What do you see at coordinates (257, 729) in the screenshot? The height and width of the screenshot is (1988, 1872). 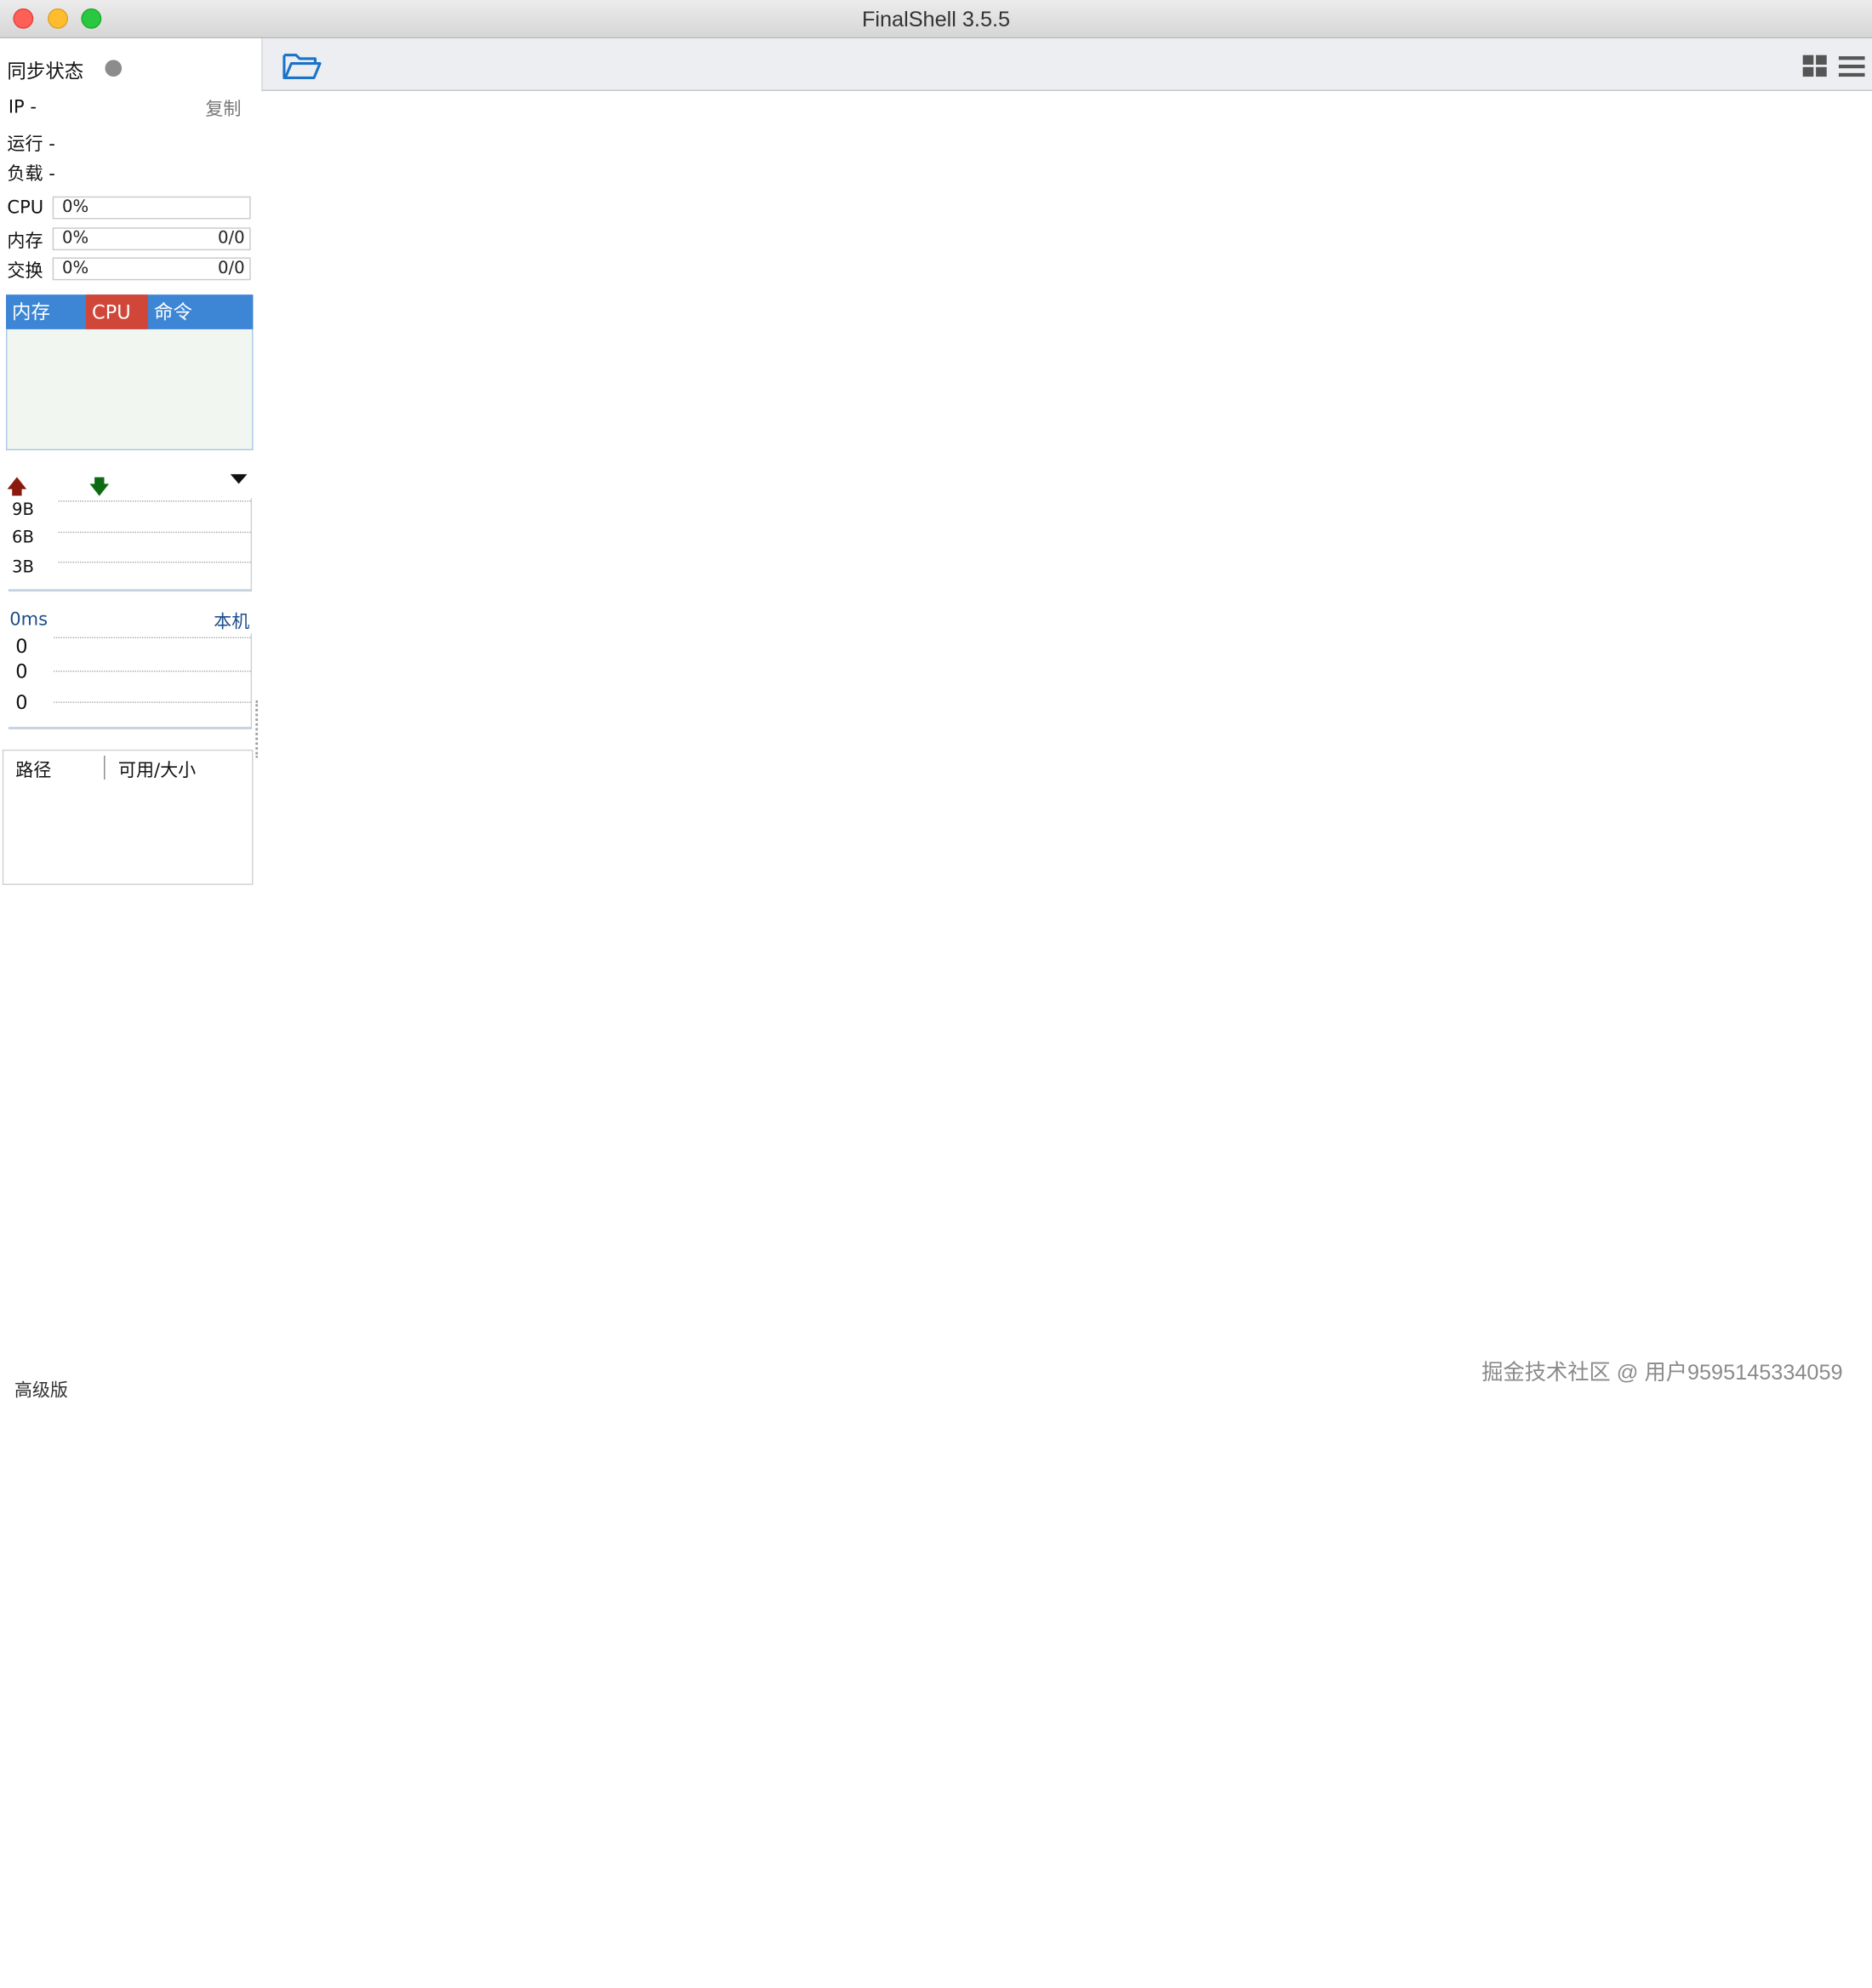 I see `sidebar-splitter-handle` at bounding box center [257, 729].